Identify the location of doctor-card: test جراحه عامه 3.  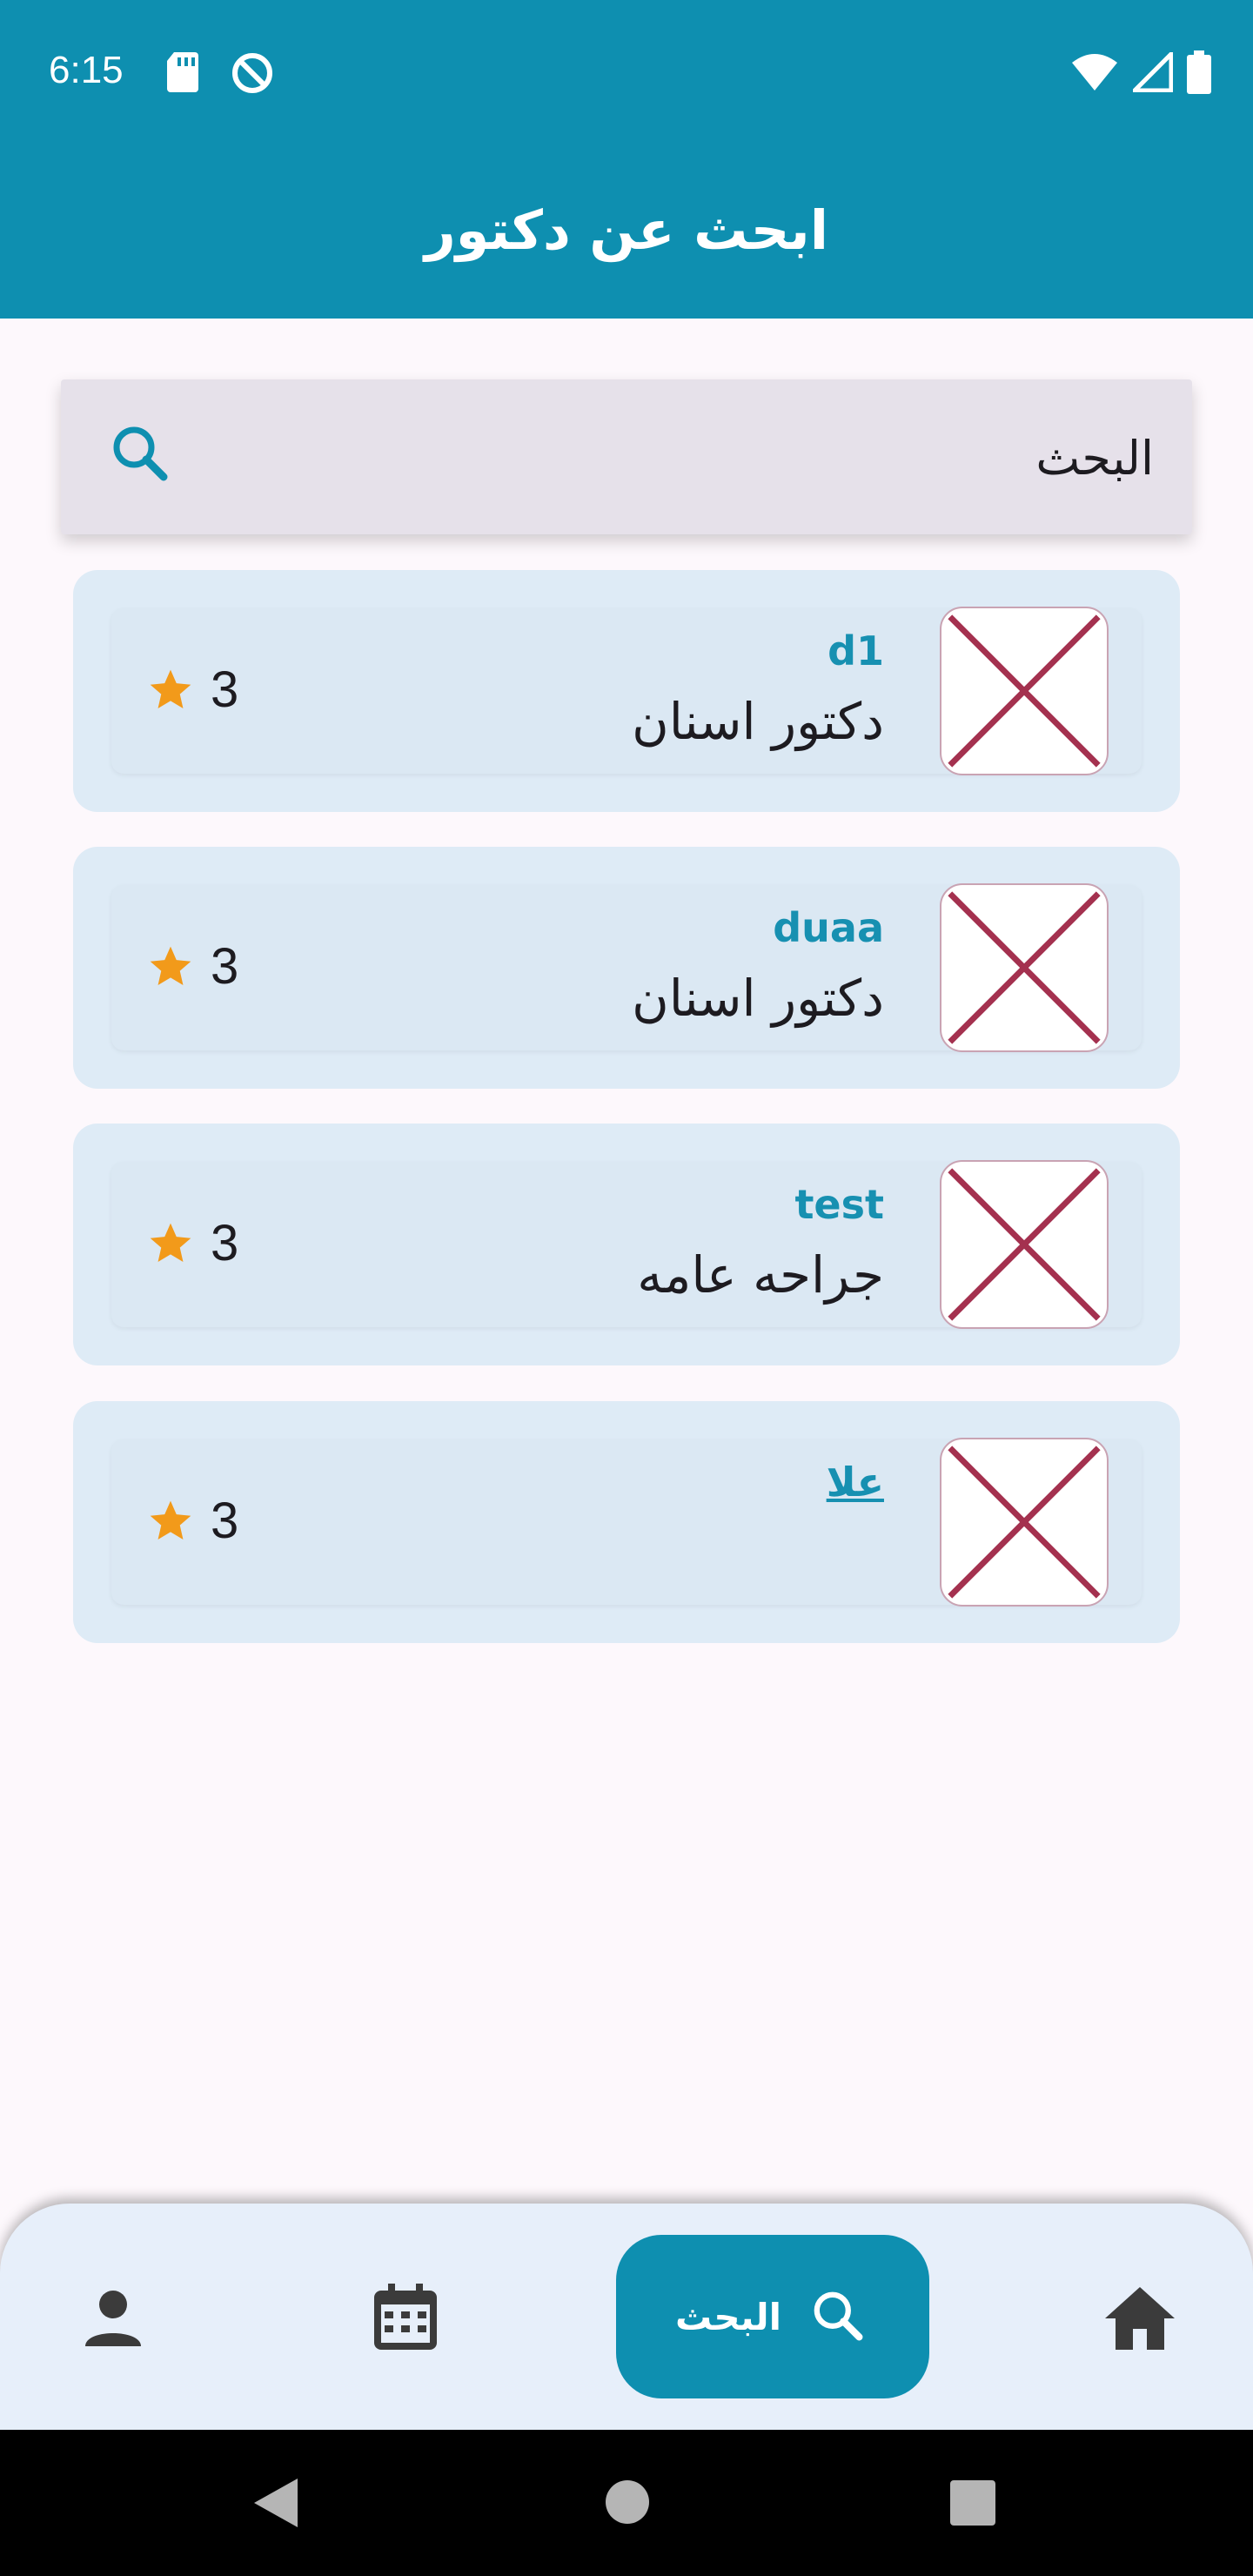
(626, 1244).